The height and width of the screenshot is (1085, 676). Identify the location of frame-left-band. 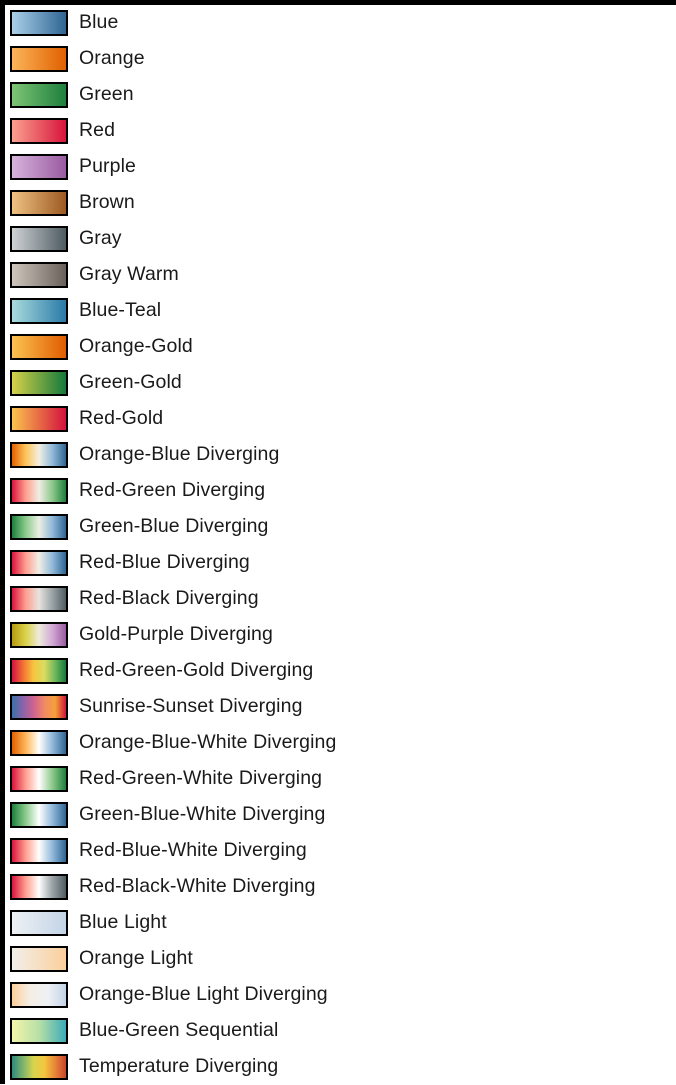
(2, 542).